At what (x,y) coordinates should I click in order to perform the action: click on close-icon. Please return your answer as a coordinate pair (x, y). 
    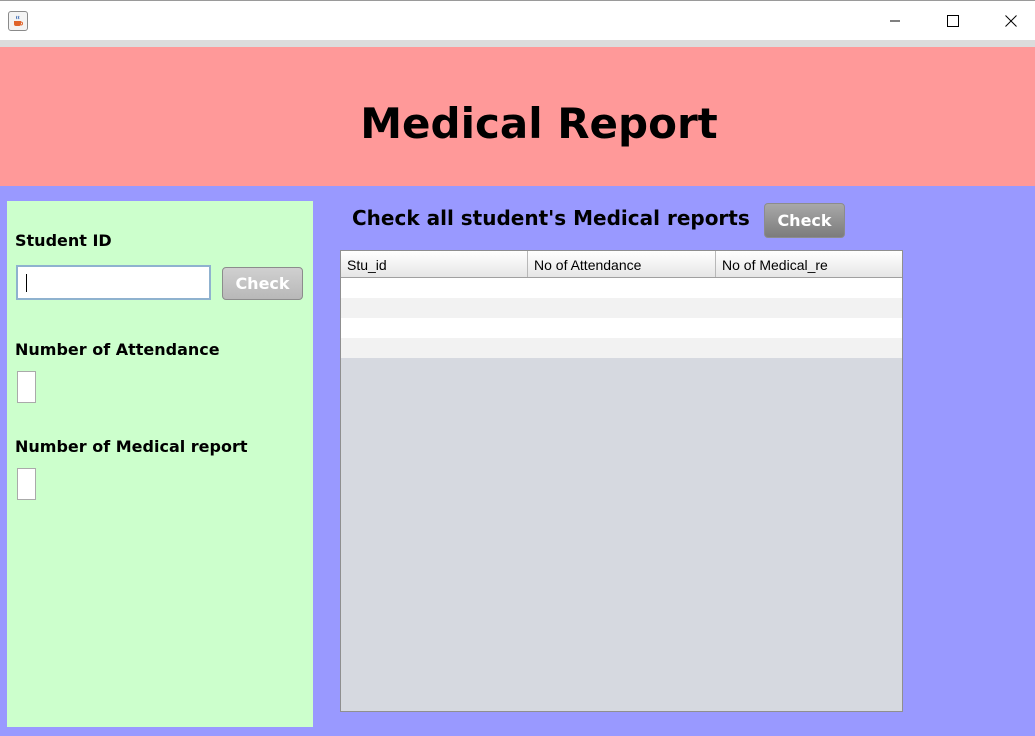
    Looking at the image, I should click on (1011, 21).